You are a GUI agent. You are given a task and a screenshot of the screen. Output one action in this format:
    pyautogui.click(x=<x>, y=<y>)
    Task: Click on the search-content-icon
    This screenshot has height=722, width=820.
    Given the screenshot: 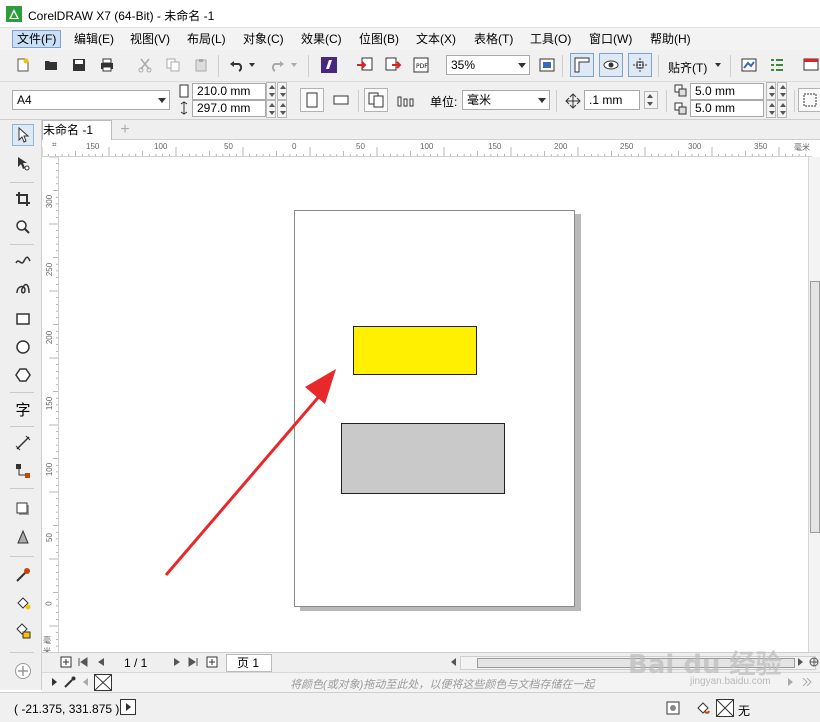 What is the action you would take?
    pyautogui.click(x=329, y=65)
    